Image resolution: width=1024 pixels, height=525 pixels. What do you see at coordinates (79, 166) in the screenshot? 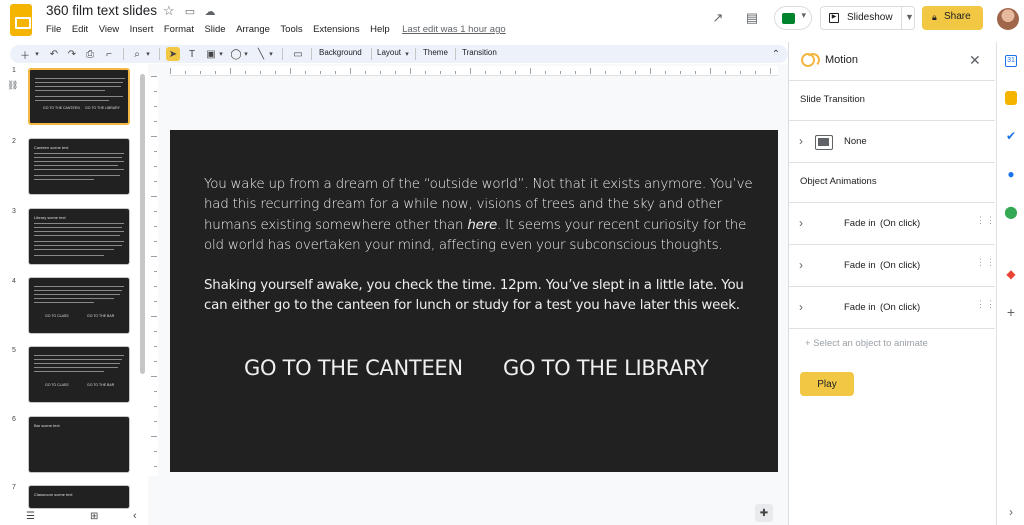
I see `slide-thumbnail: Canteen scene text` at bounding box center [79, 166].